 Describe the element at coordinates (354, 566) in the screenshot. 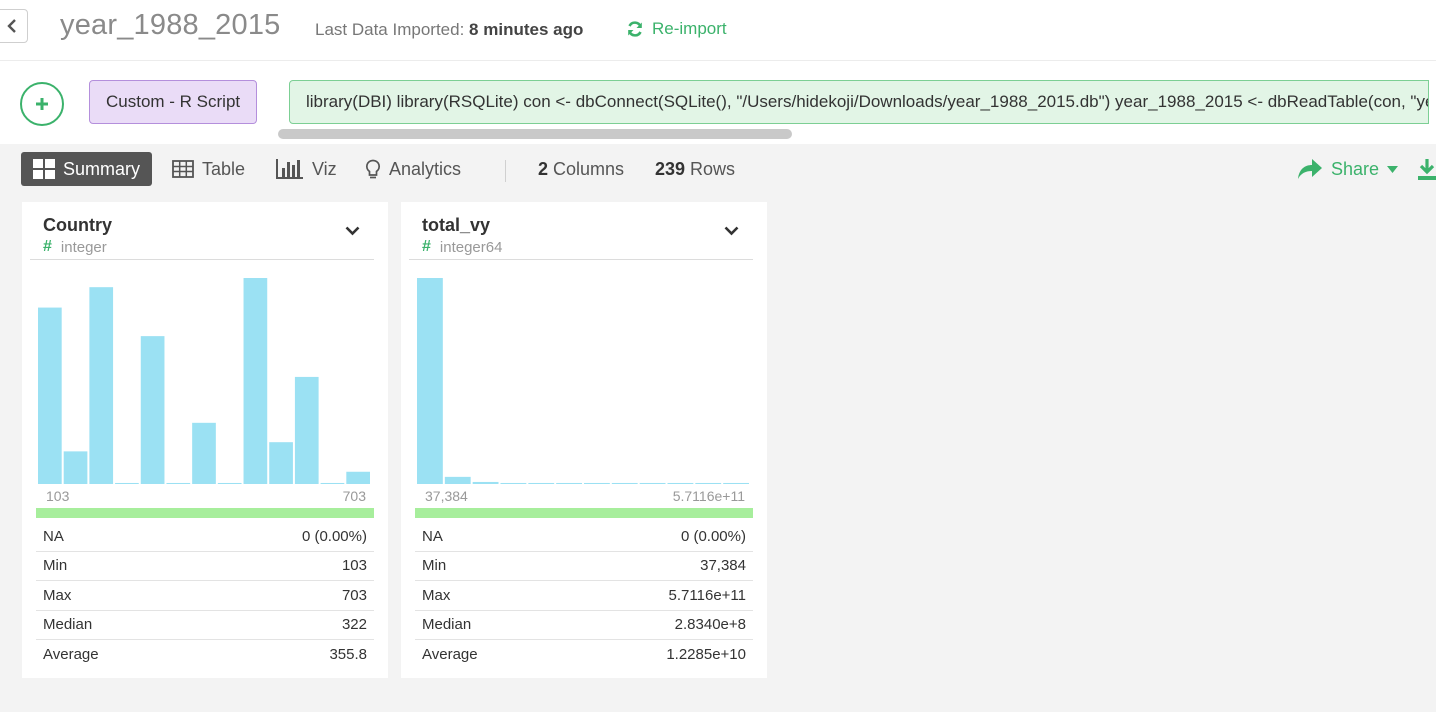

I see `stat-value: 103` at that location.